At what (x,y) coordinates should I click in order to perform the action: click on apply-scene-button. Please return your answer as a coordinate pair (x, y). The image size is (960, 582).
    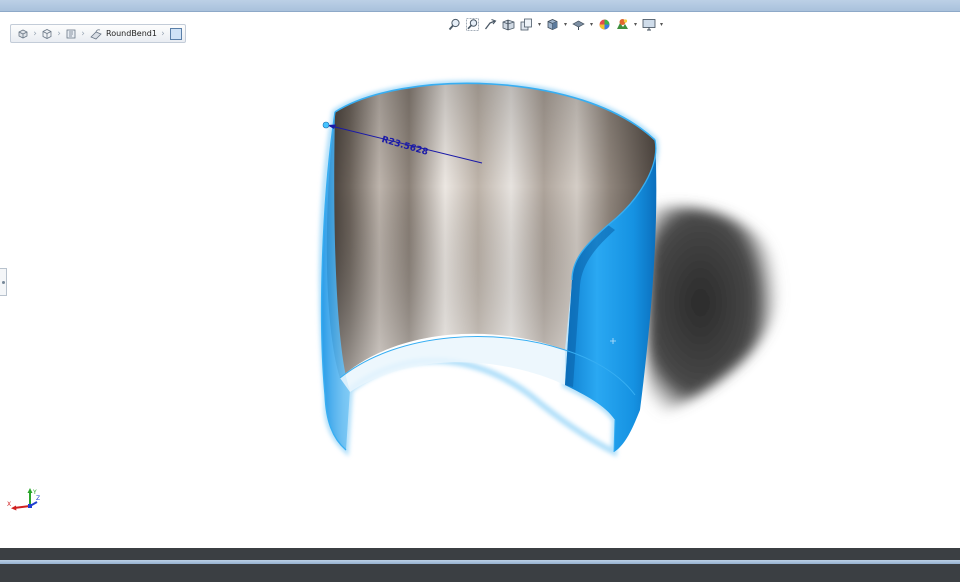
    Looking at the image, I should click on (622, 24).